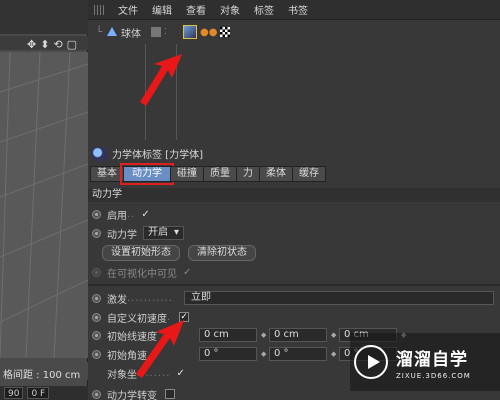 The width and height of the screenshot is (500, 400). What do you see at coordinates (122, 235) in the screenshot?
I see `dynamics-label: 动力学` at bounding box center [122, 235].